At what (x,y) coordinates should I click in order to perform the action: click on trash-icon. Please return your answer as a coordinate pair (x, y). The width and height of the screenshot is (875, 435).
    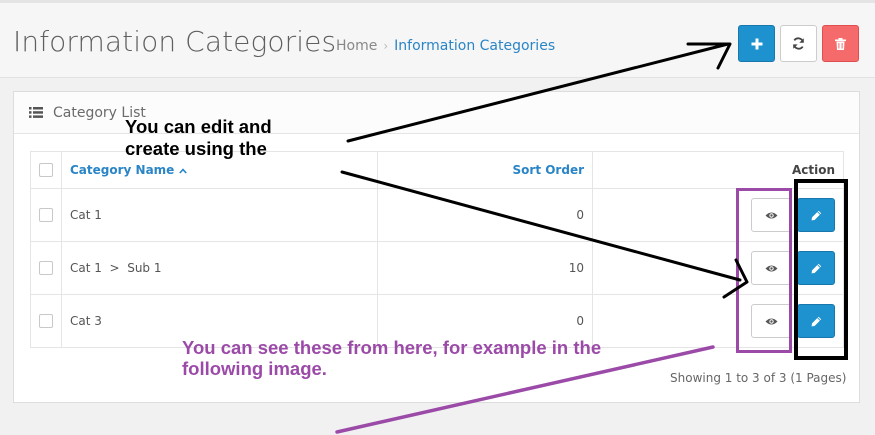
    Looking at the image, I should click on (840, 43).